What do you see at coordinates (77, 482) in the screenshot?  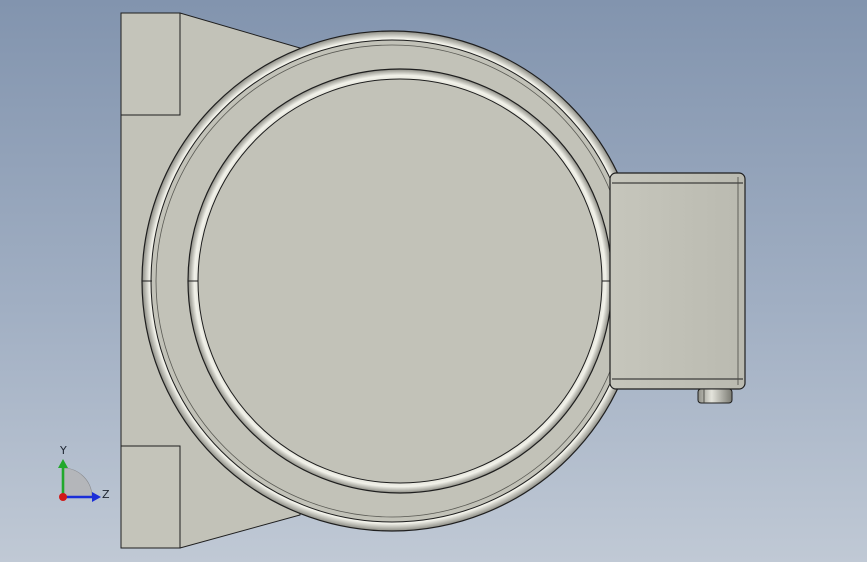 I see `triad-plane-wedge` at bounding box center [77, 482].